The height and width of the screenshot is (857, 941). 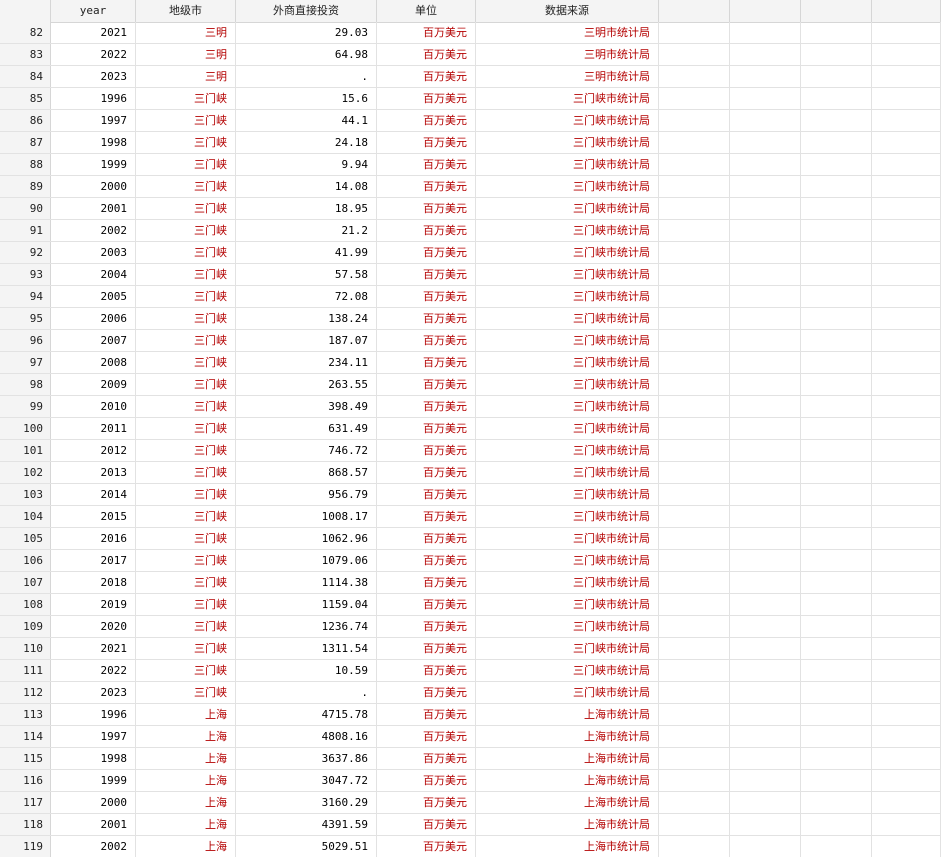 What do you see at coordinates (765, 11) in the screenshot?
I see `column-header-empty` at bounding box center [765, 11].